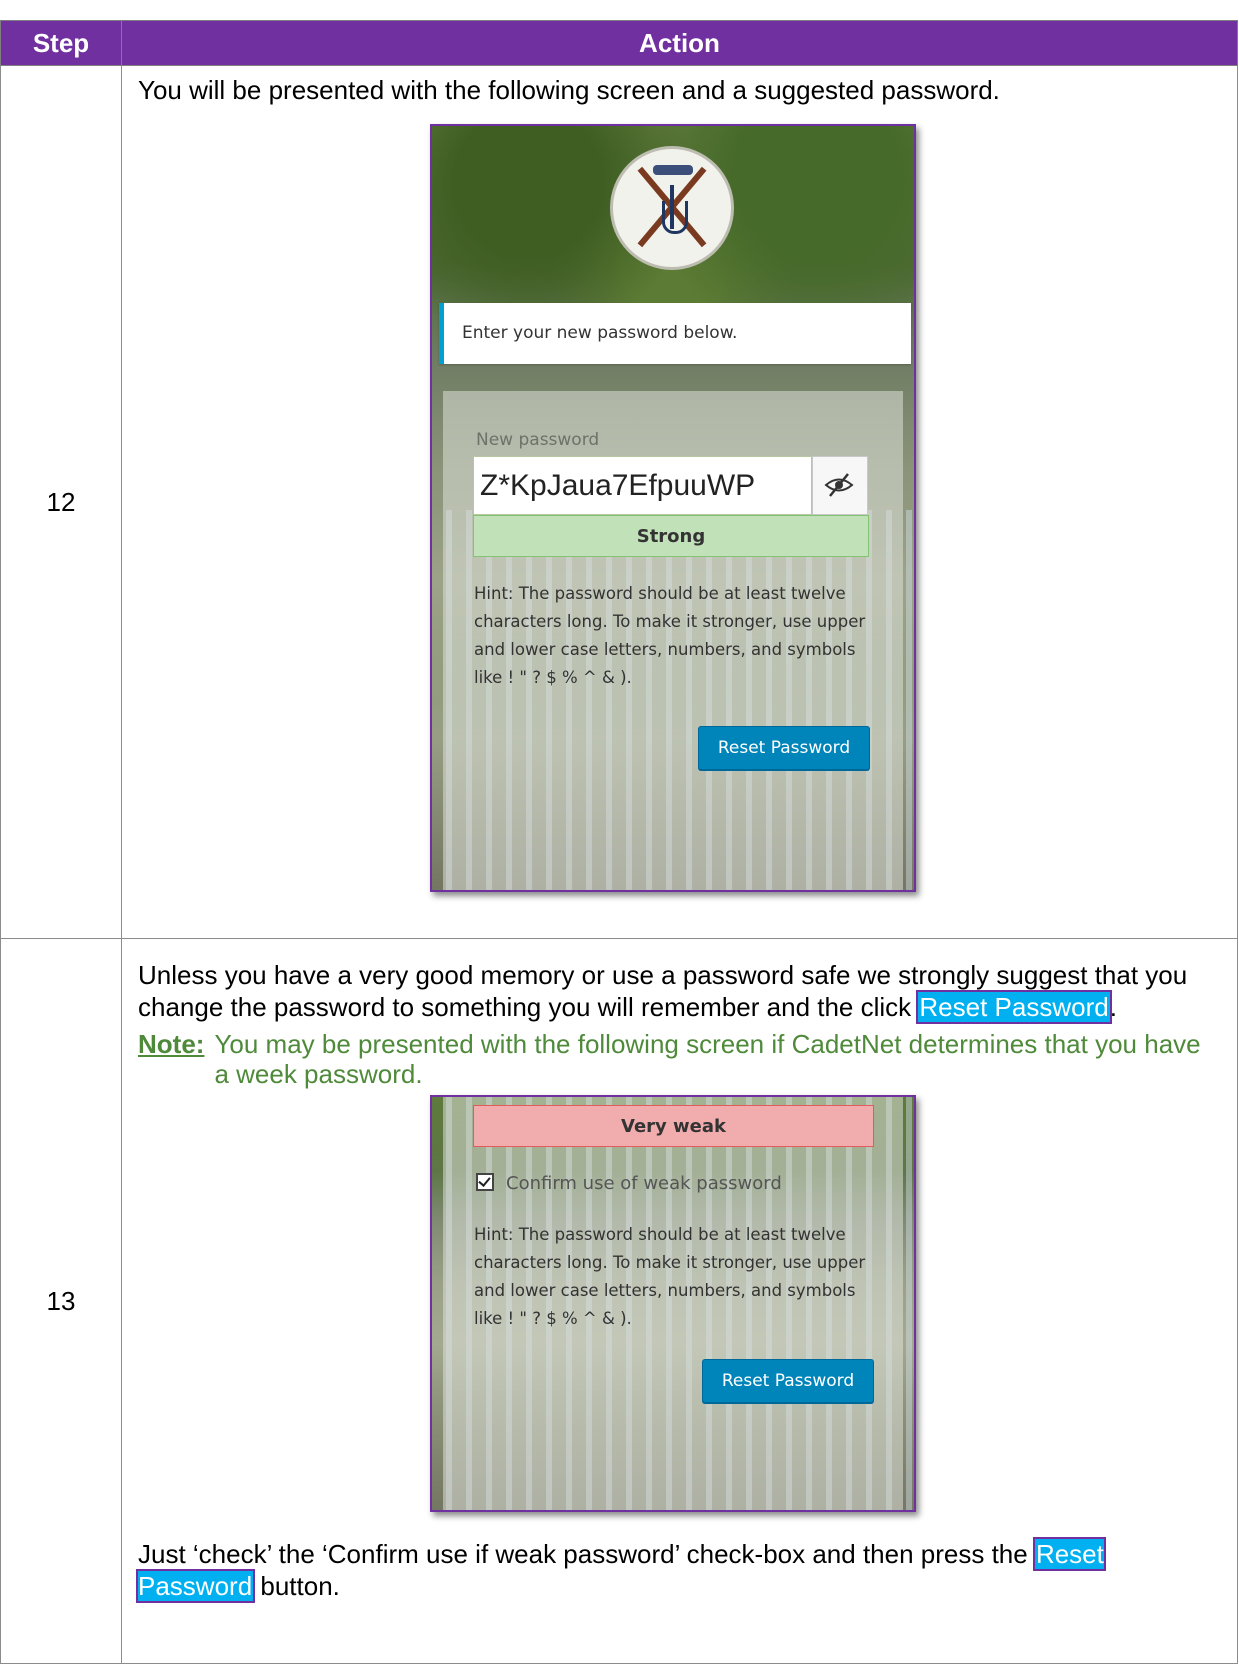 This screenshot has width=1239, height=1664. Describe the element at coordinates (485, 1182) in the screenshot. I see `checkbox-checked-icon` at that location.